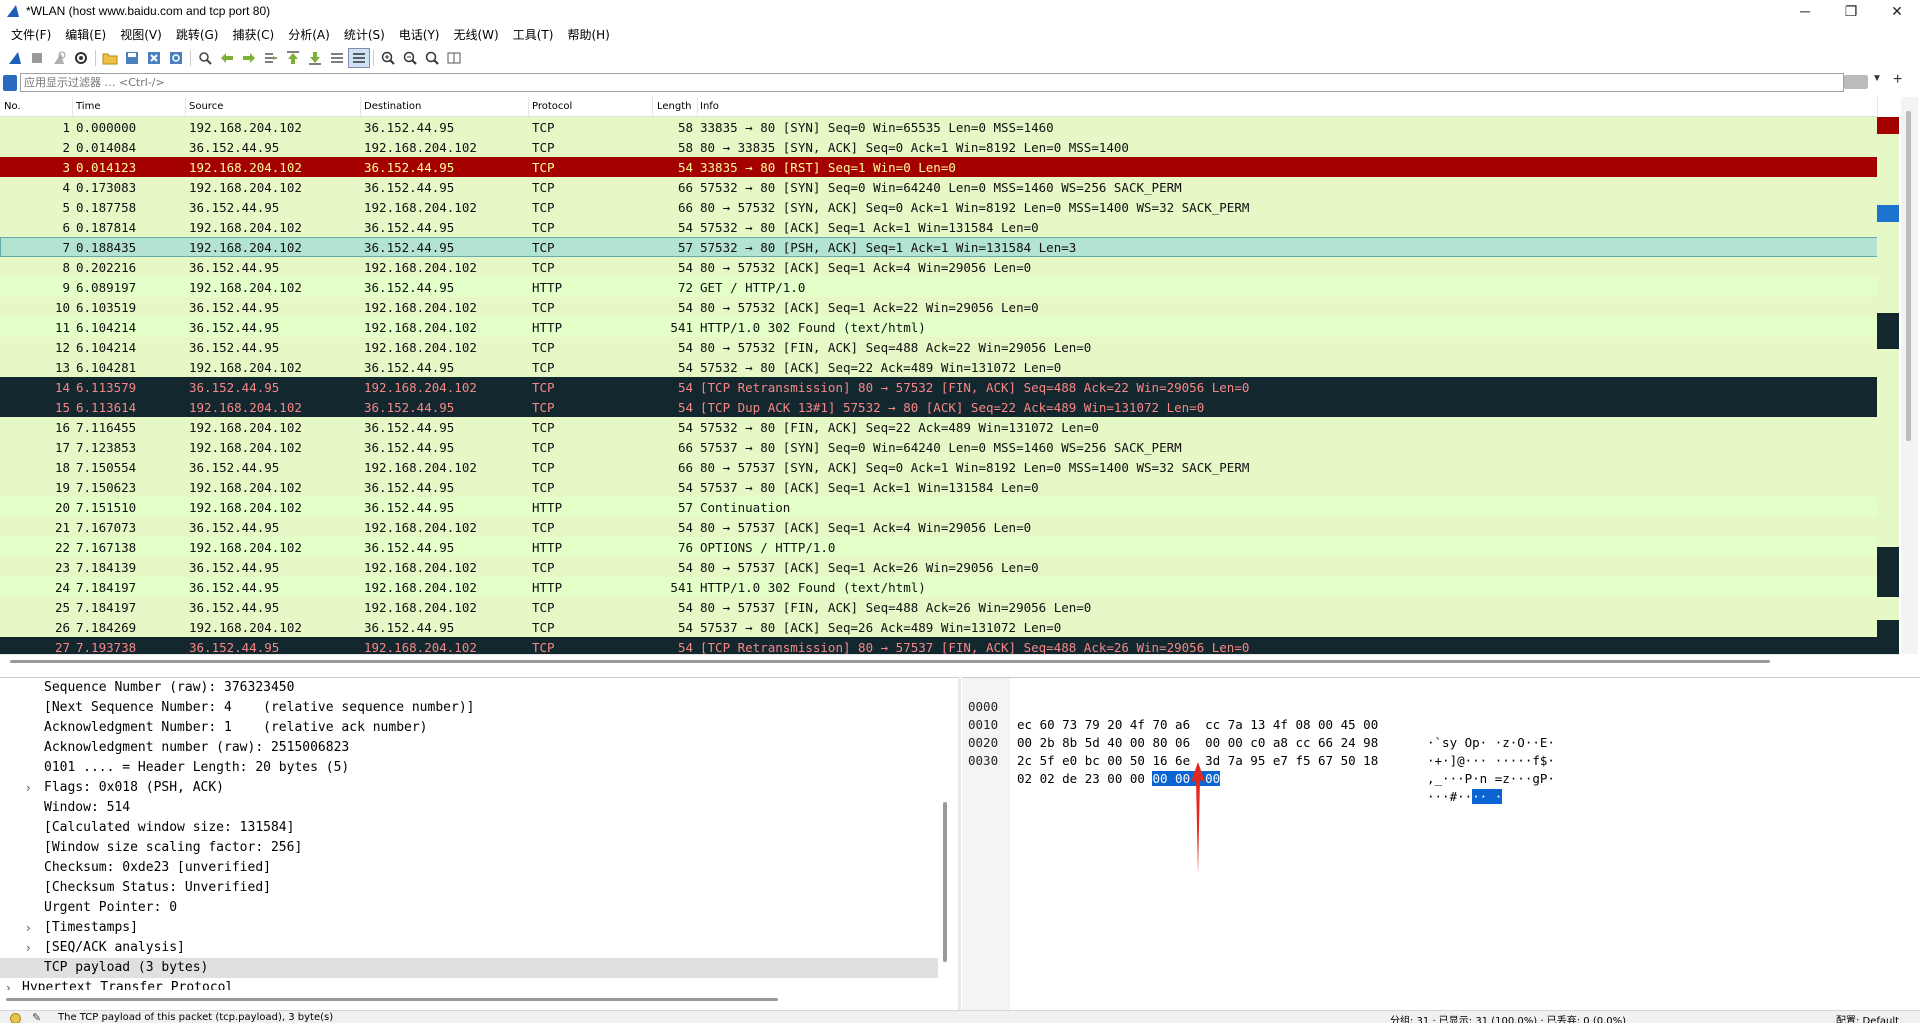 The image size is (1920, 1023). Describe the element at coordinates (85, 34) in the screenshot. I see `menu-edit: 编辑(E)` at that location.